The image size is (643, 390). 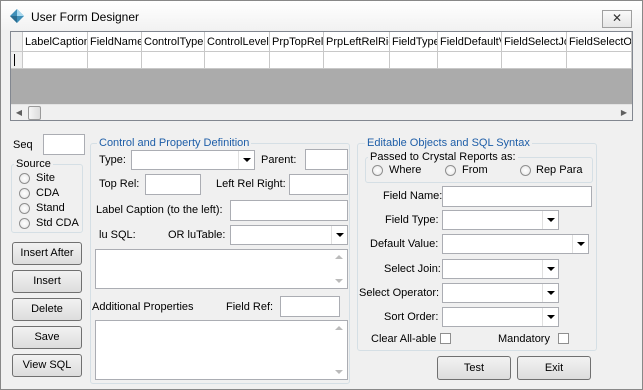 I want to click on field-ref-label: Field Ref:, so click(x=250, y=307).